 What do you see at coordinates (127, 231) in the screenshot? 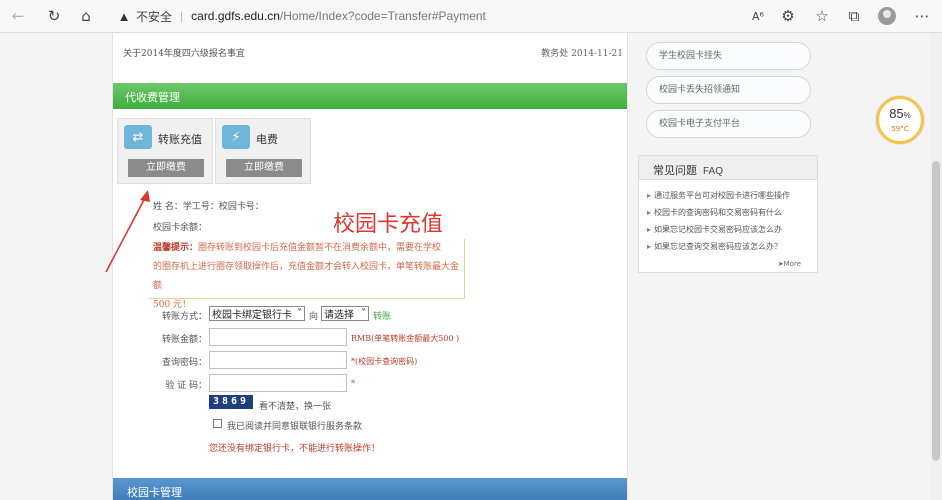
I see `annotation-arrow` at bounding box center [127, 231].